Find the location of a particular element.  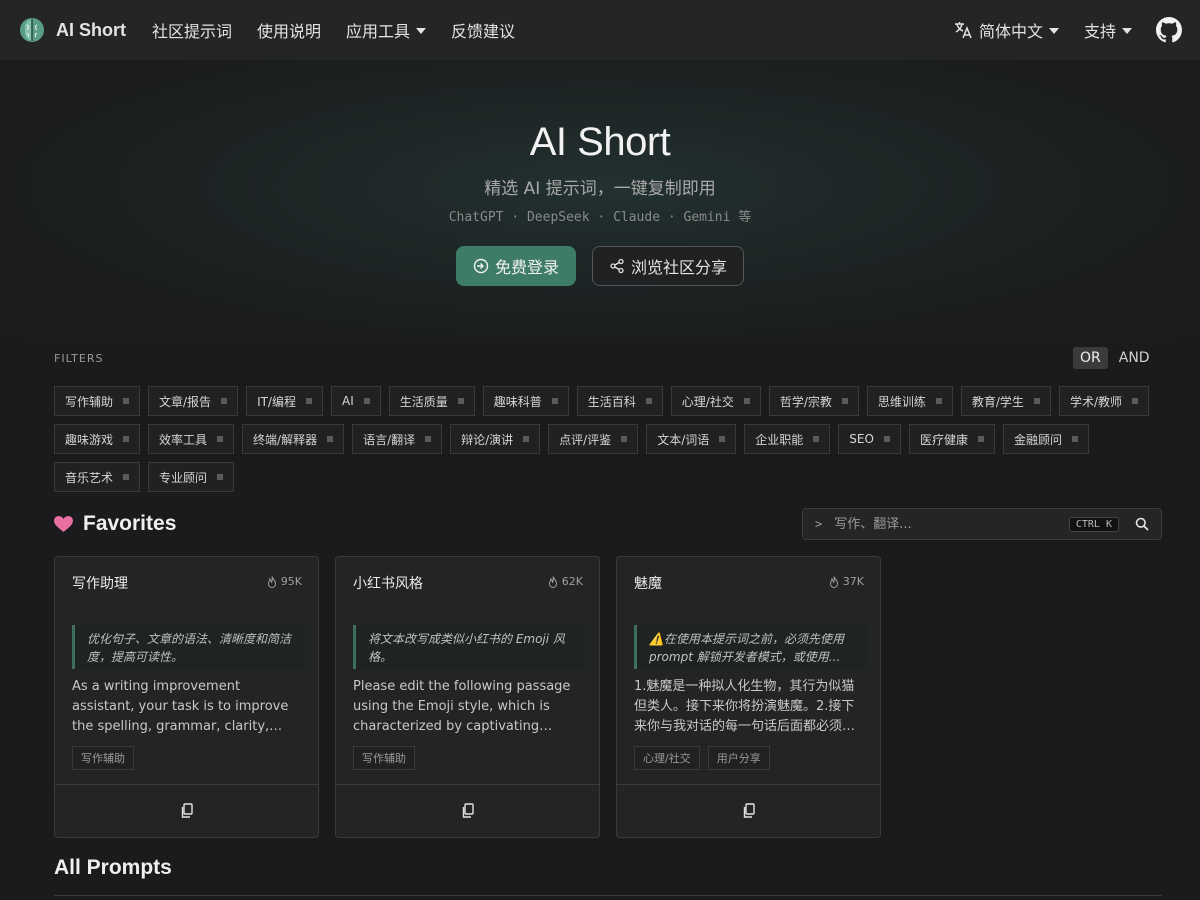

filter-tag: 教育/学生 is located at coordinates (1005, 401).